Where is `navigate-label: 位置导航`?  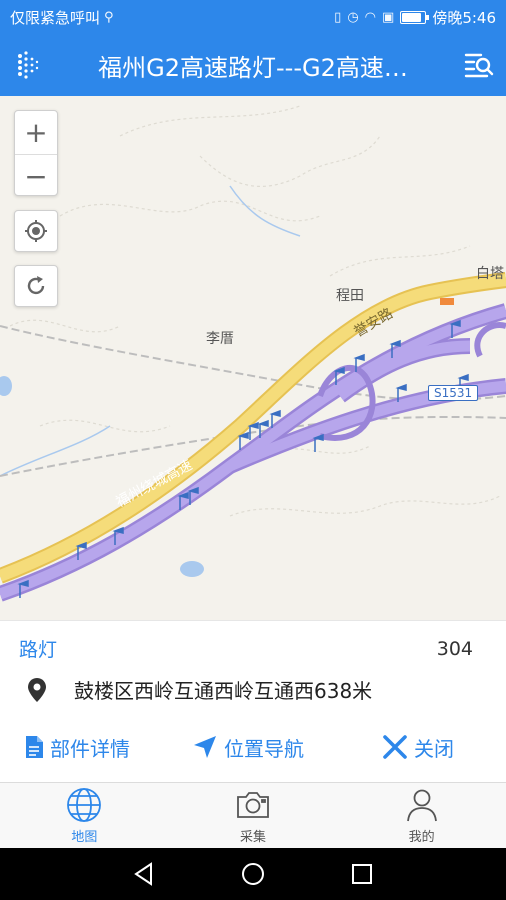
navigate-label: 位置导航 is located at coordinates (264, 748).